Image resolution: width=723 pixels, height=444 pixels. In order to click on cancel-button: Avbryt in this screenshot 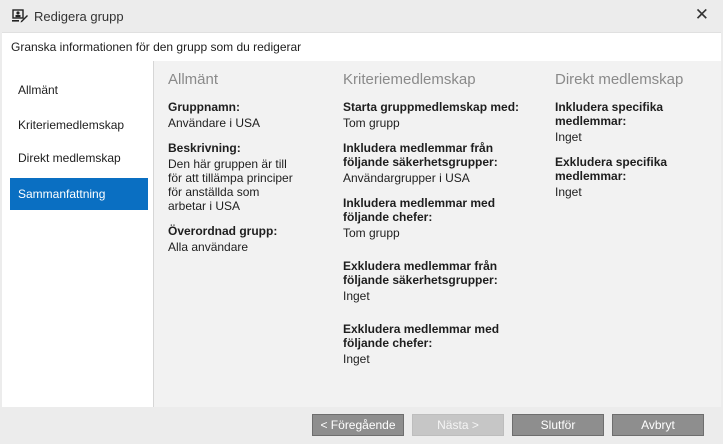, I will do `click(658, 425)`.